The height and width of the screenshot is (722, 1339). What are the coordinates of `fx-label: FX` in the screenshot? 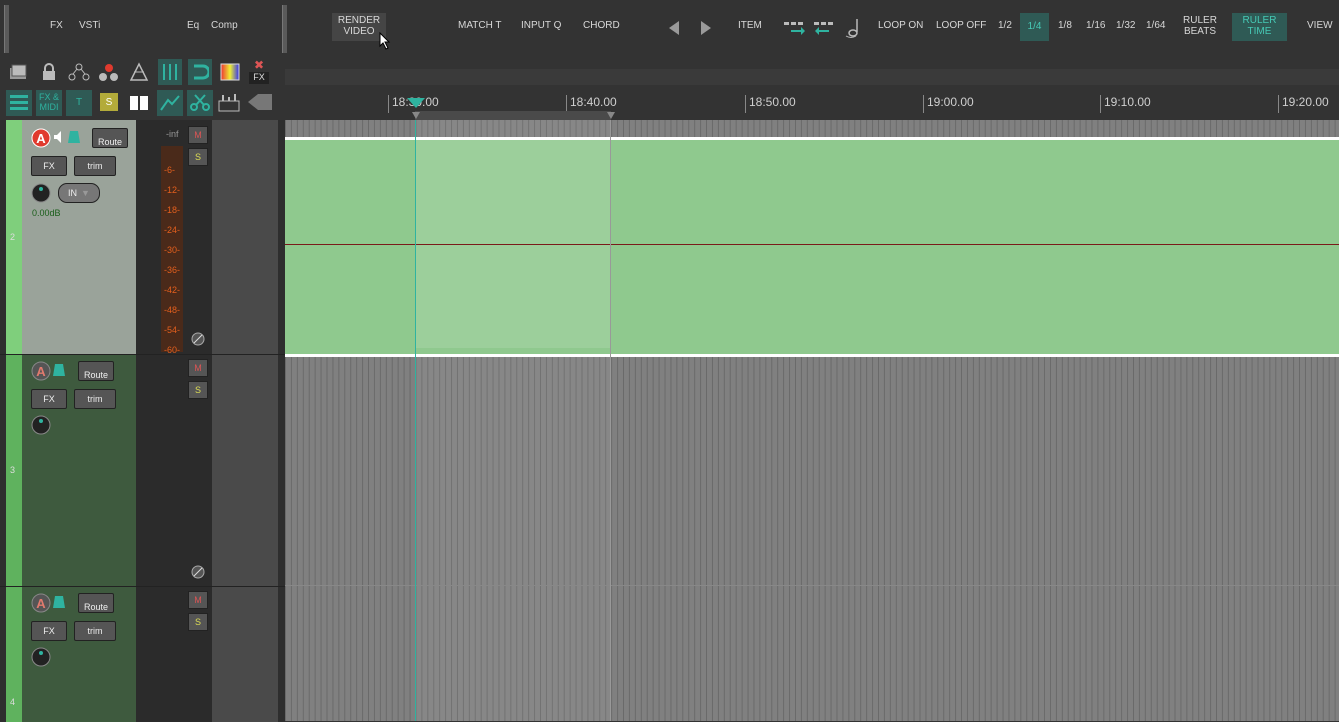 It's located at (49, 166).